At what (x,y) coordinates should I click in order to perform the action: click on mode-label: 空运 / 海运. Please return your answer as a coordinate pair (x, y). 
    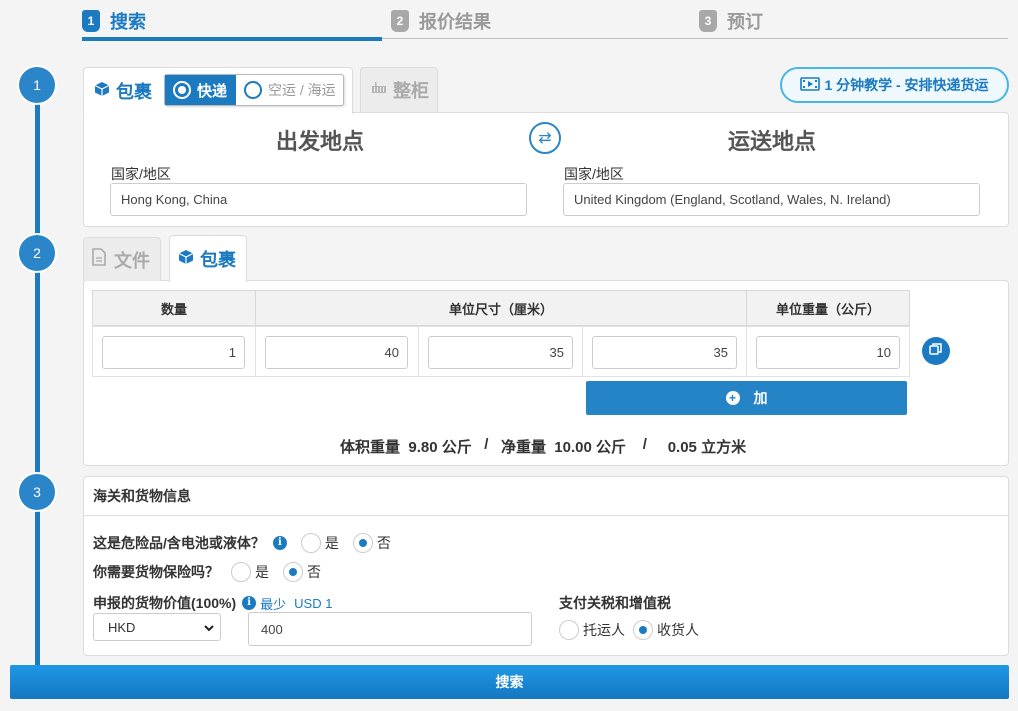
    Looking at the image, I should click on (302, 90).